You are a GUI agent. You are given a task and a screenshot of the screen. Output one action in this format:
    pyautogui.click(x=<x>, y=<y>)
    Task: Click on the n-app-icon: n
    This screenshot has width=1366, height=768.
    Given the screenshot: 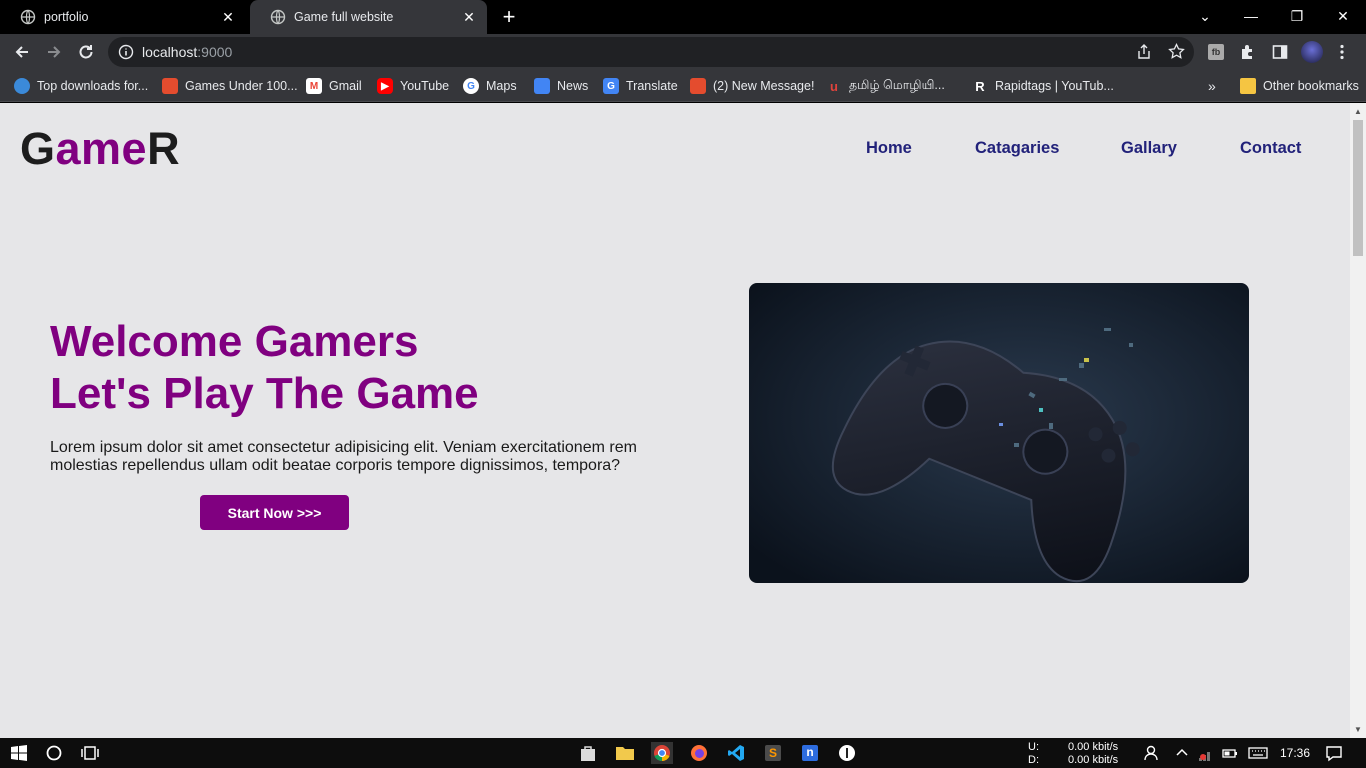 What is the action you would take?
    pyautogui.click(x=810, y=753)
    